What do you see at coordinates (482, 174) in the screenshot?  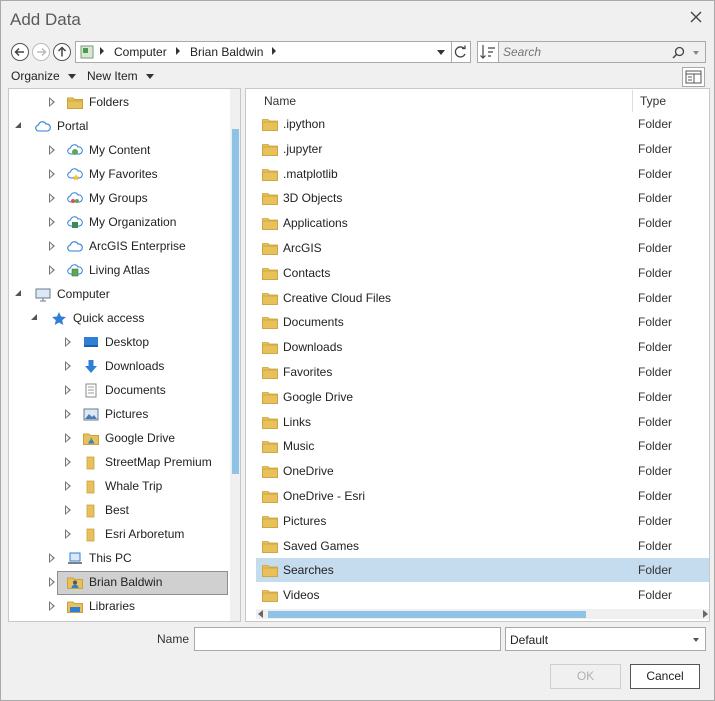 I see `file-row: .matplotlib Folder` at bounding box center [482, 174].